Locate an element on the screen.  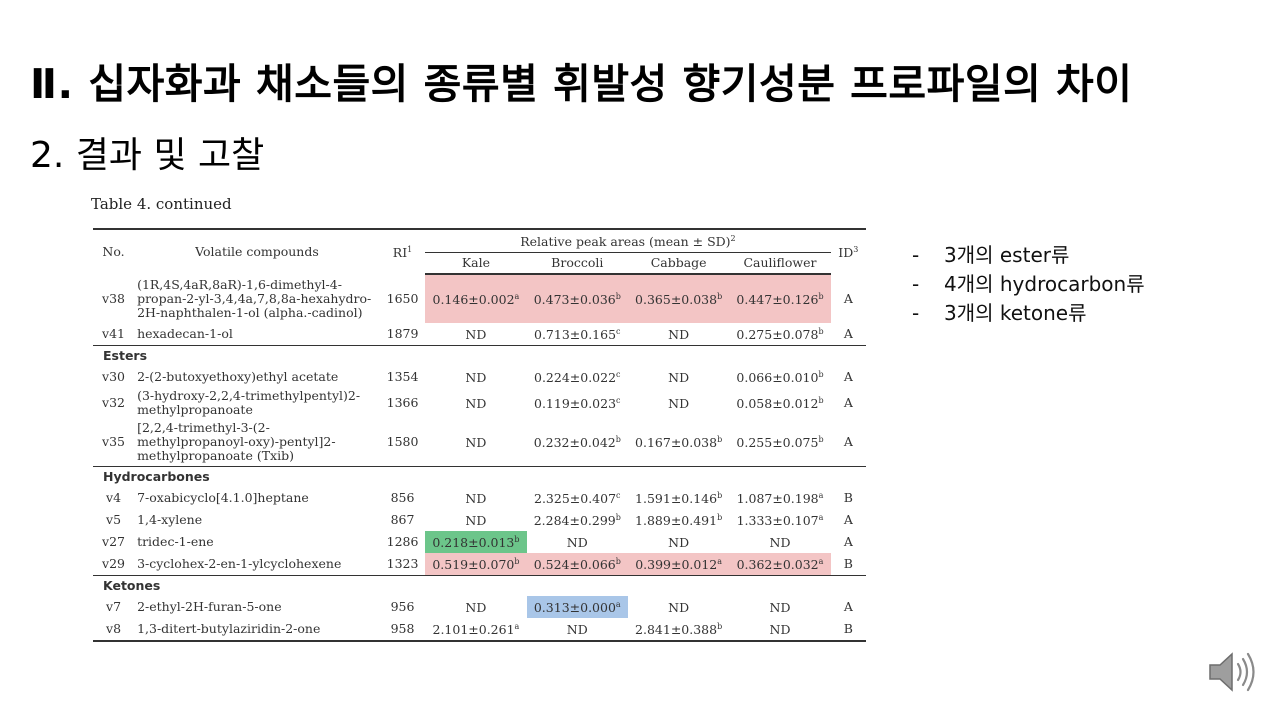
cell-value: 0.218±0.013 is located at coordinates (473, 543).